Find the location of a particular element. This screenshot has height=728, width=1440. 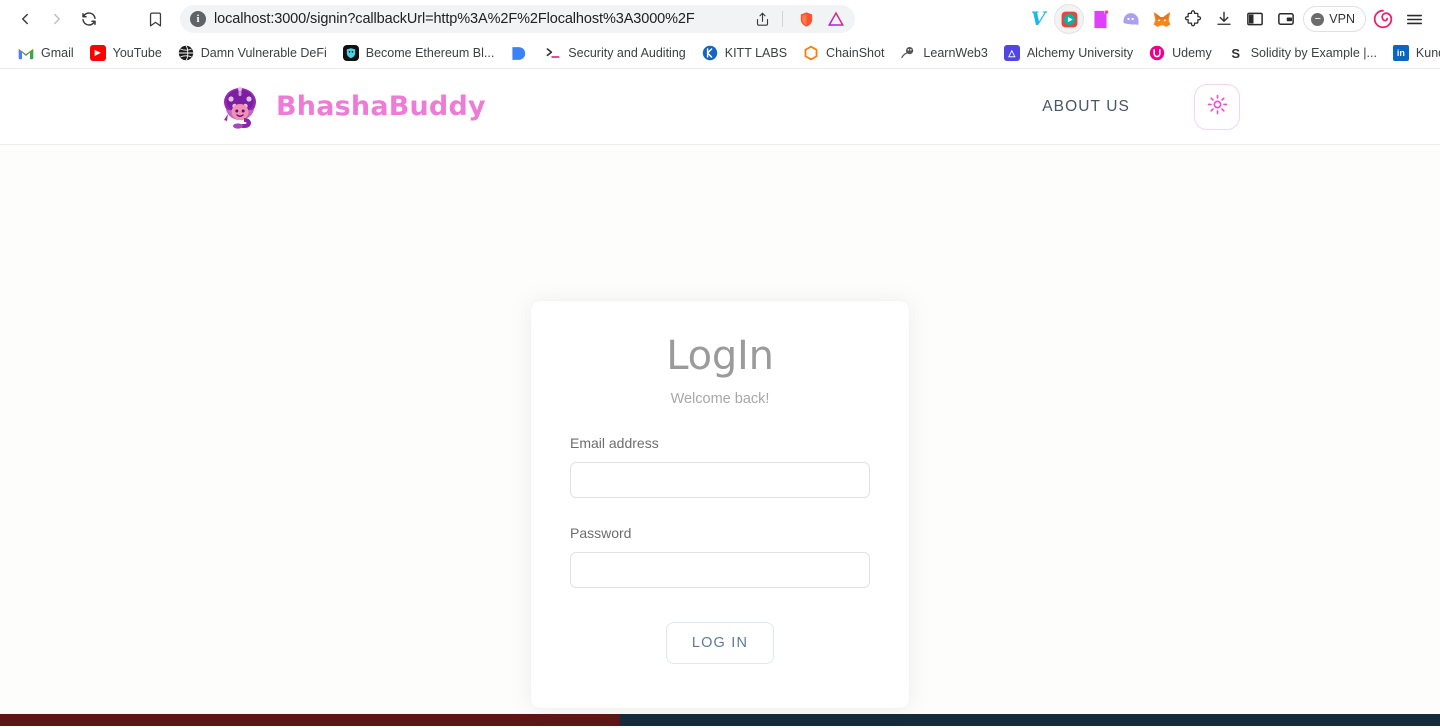

bookmark-label: Damn Vulnerable DeFi is located at coordinates (263, 53).